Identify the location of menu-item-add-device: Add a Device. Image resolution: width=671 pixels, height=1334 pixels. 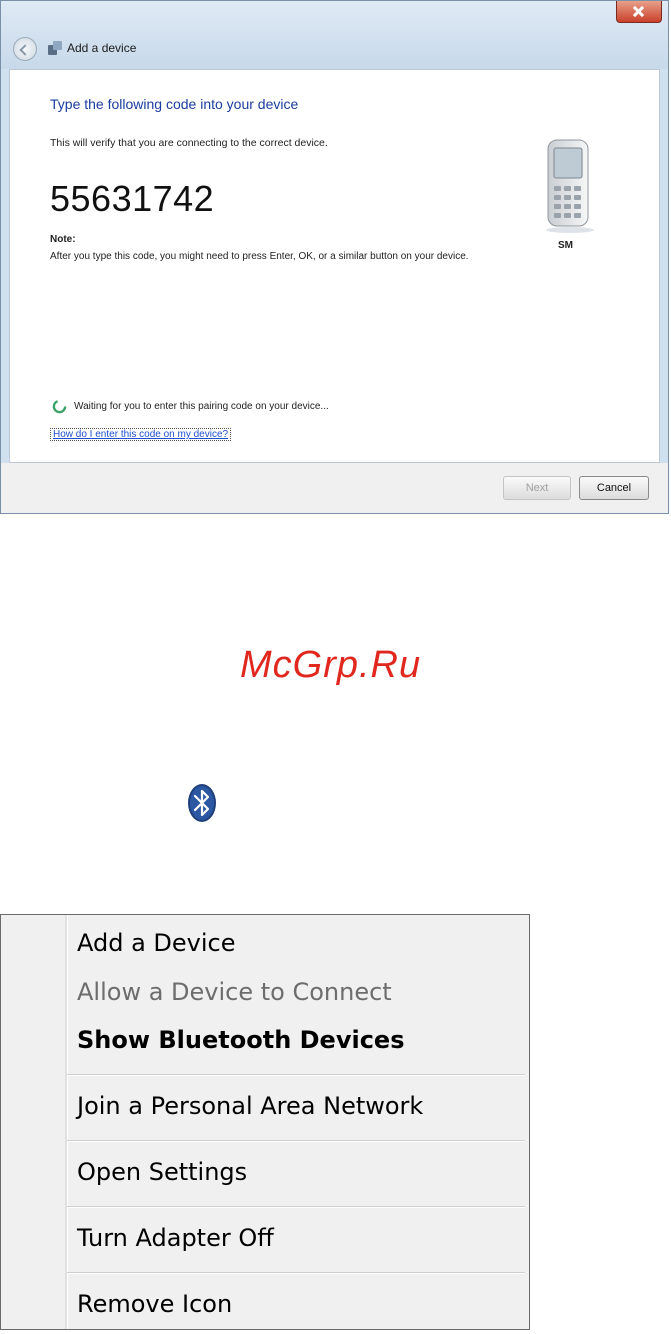
(156, 943).